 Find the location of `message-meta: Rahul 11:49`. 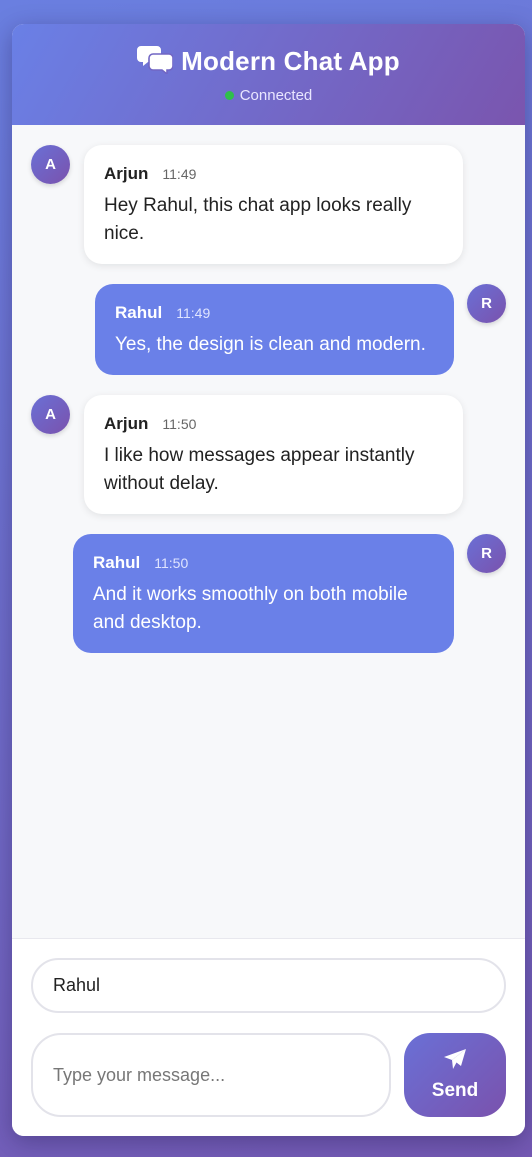

message-meta: Rahul 11:49 is located at coordinates (274, 313).